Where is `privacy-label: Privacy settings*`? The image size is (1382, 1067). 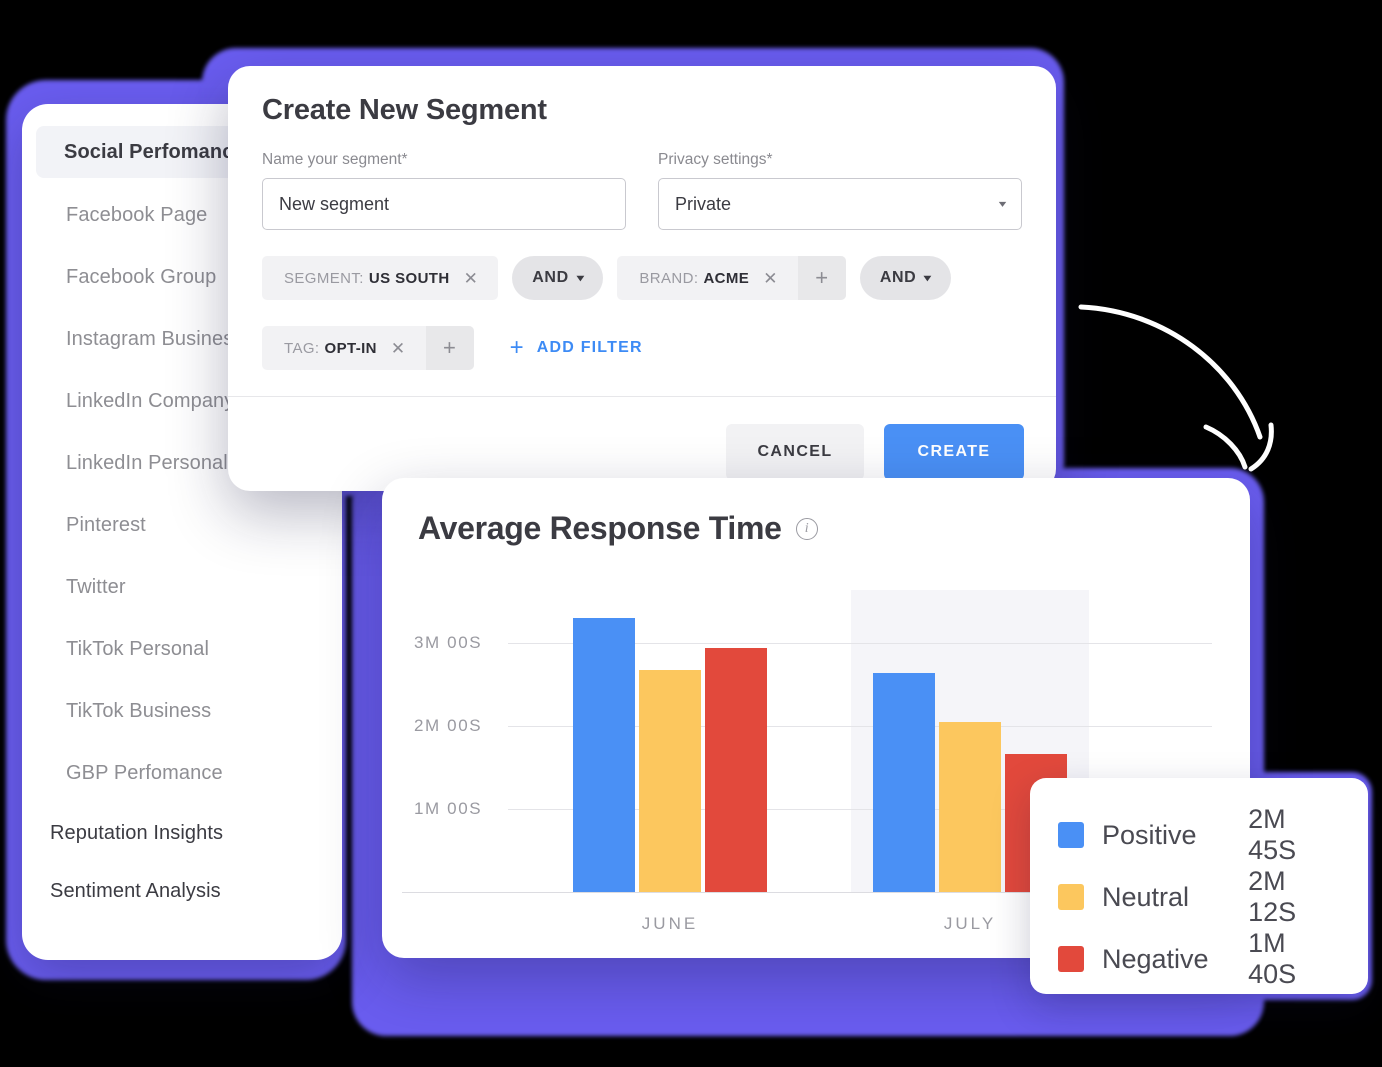
privacy-label: Privacy settings* is located at coordinates (715, 159).